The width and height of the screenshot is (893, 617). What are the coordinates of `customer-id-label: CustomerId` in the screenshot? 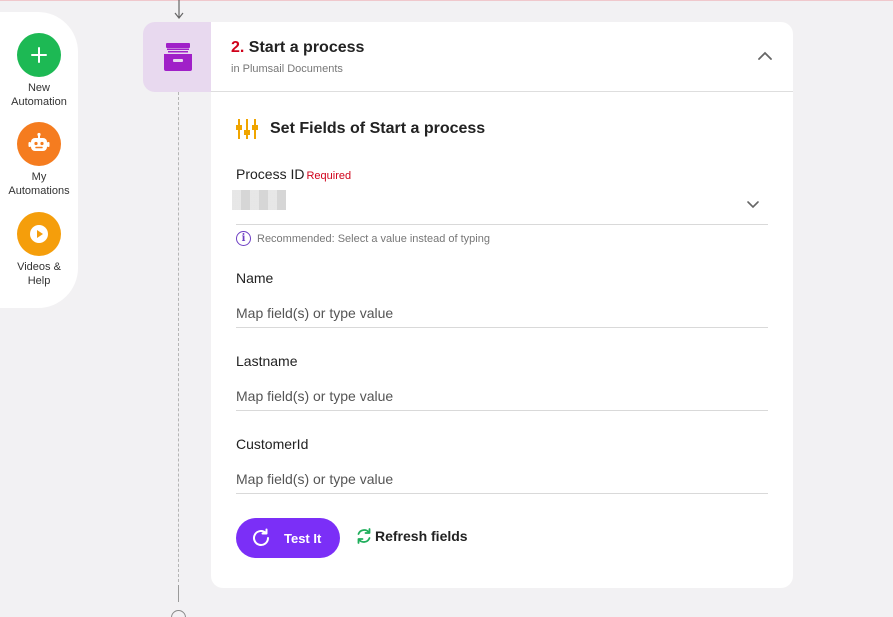 It's located at (272, 444).